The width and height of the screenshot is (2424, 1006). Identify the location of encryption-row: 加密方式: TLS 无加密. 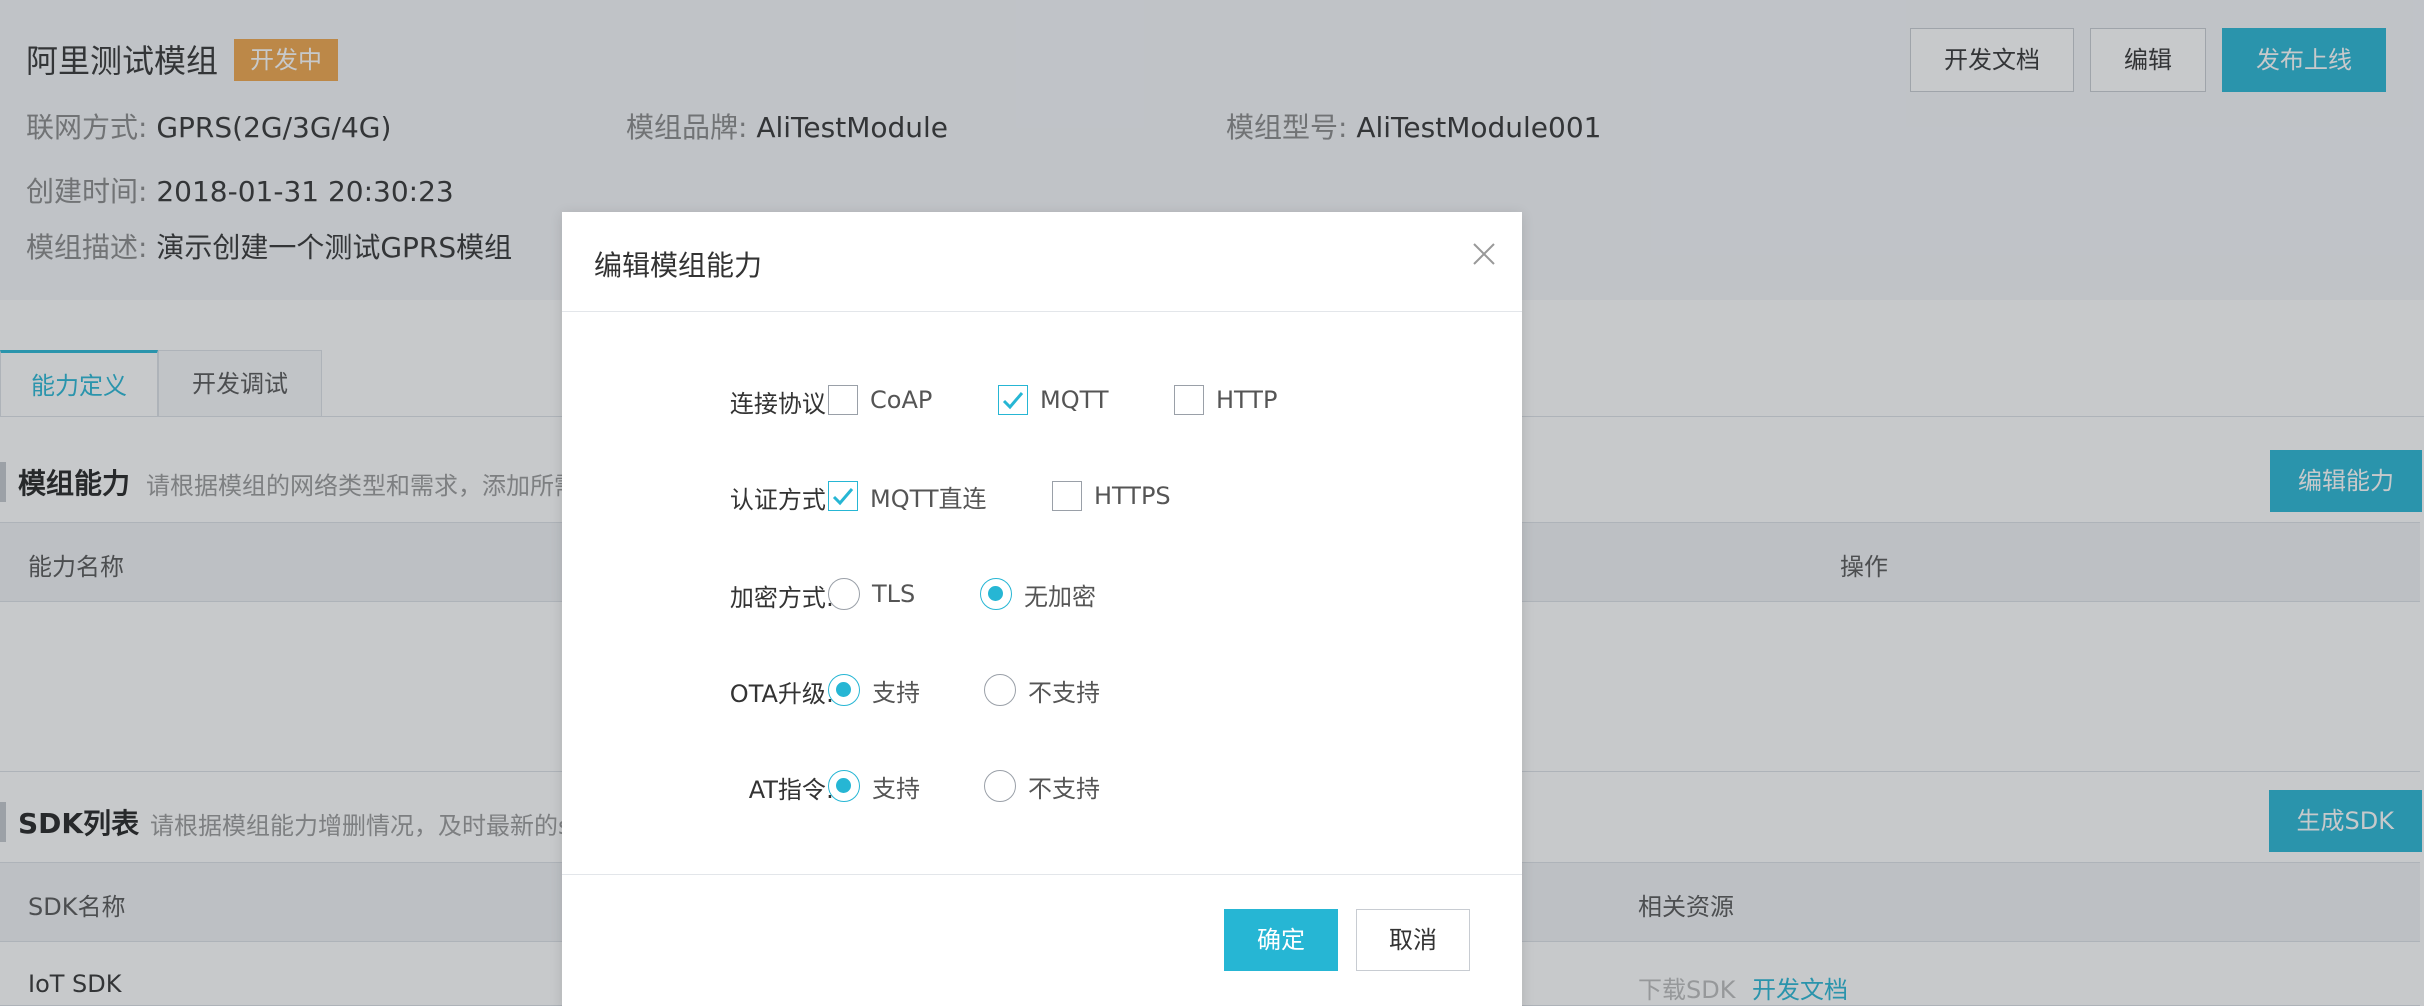
(1042, 594).